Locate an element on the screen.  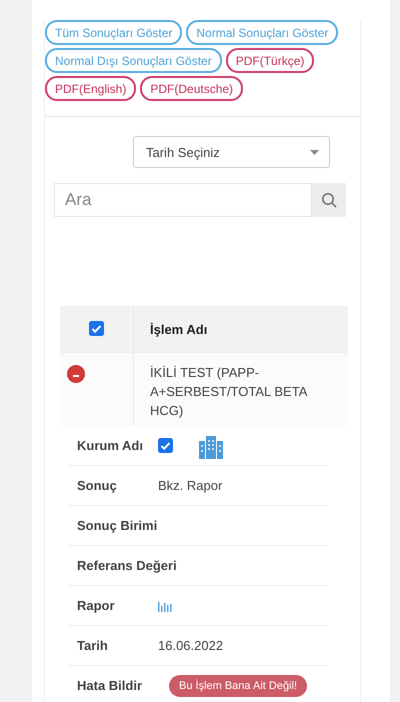
detail-label: Sonuç Birimi is located at coordinates (117, 525).